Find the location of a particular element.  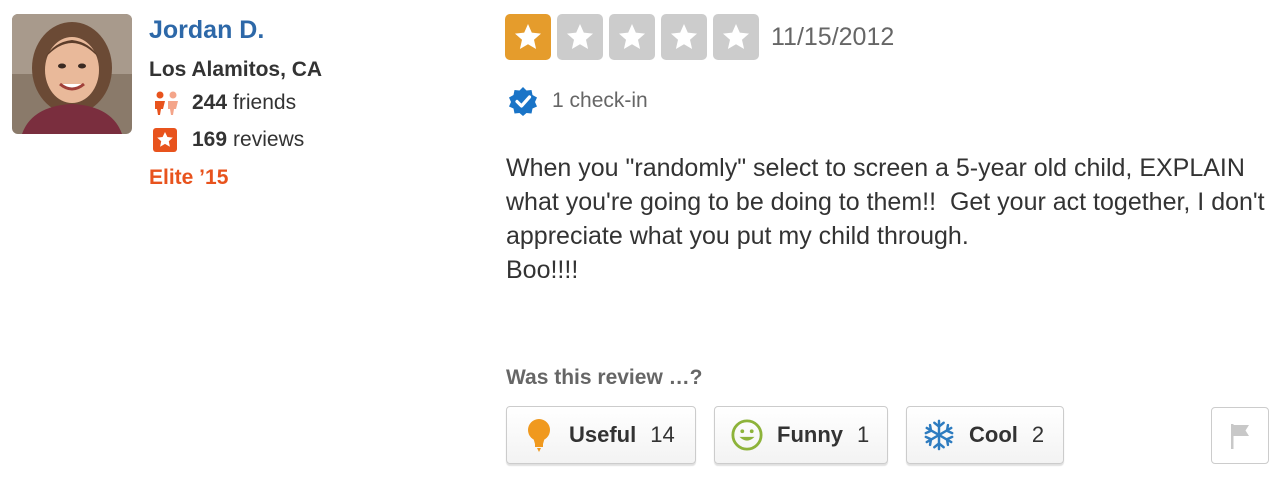

review-date: 11/15/2012 is located at coordinates (833, 37).